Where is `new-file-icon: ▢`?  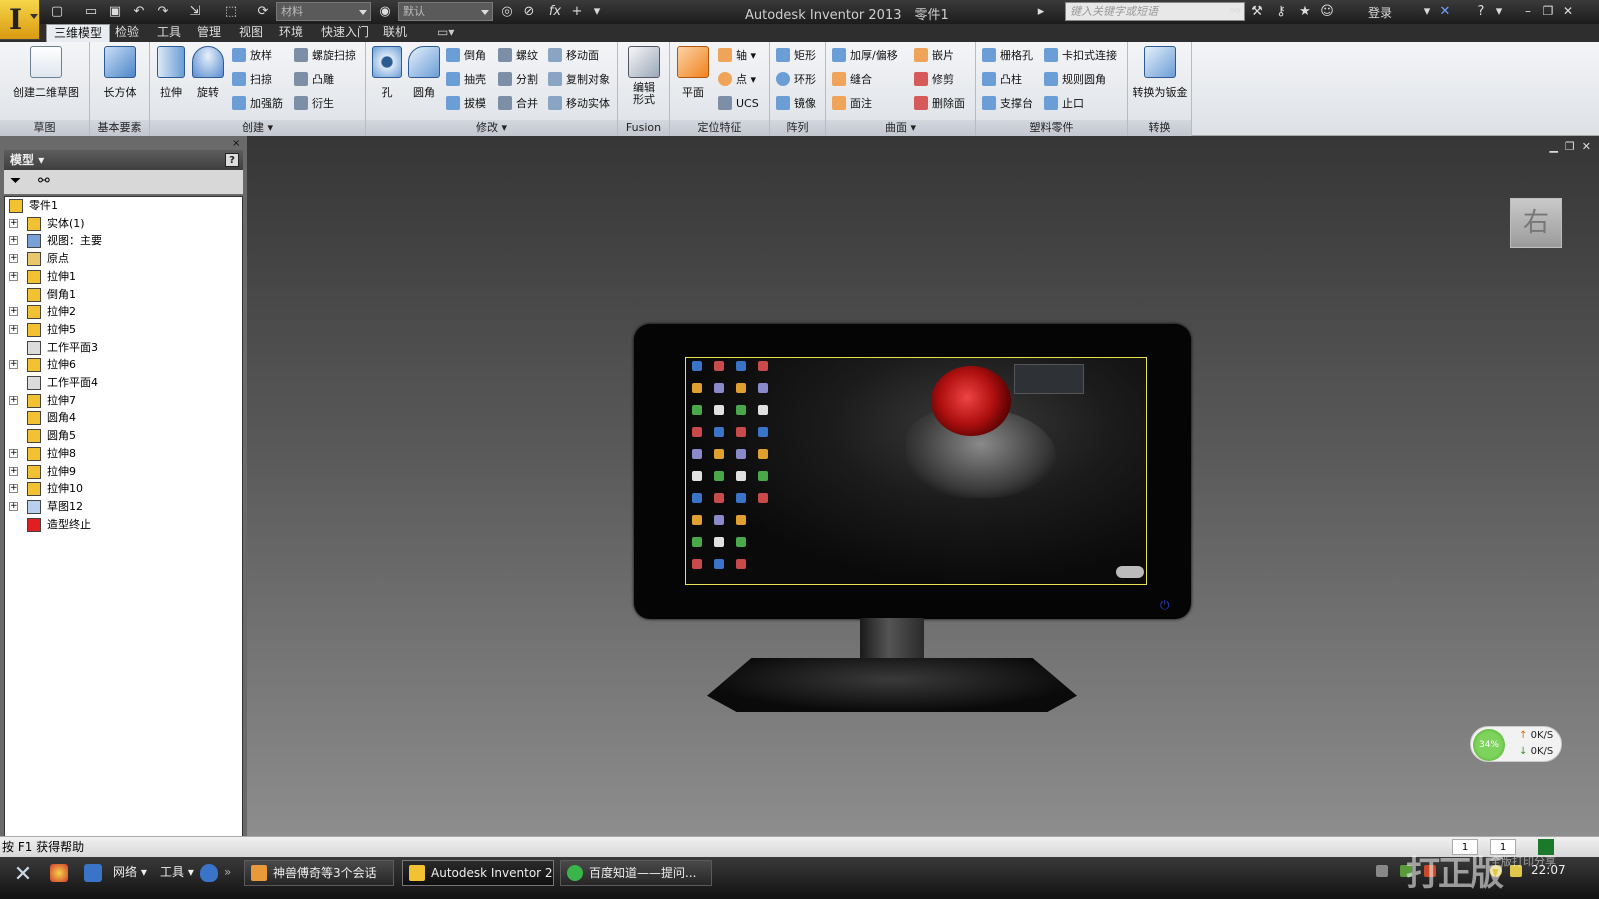 new-file-icon: ▢ is located at coordinates (57, 12).